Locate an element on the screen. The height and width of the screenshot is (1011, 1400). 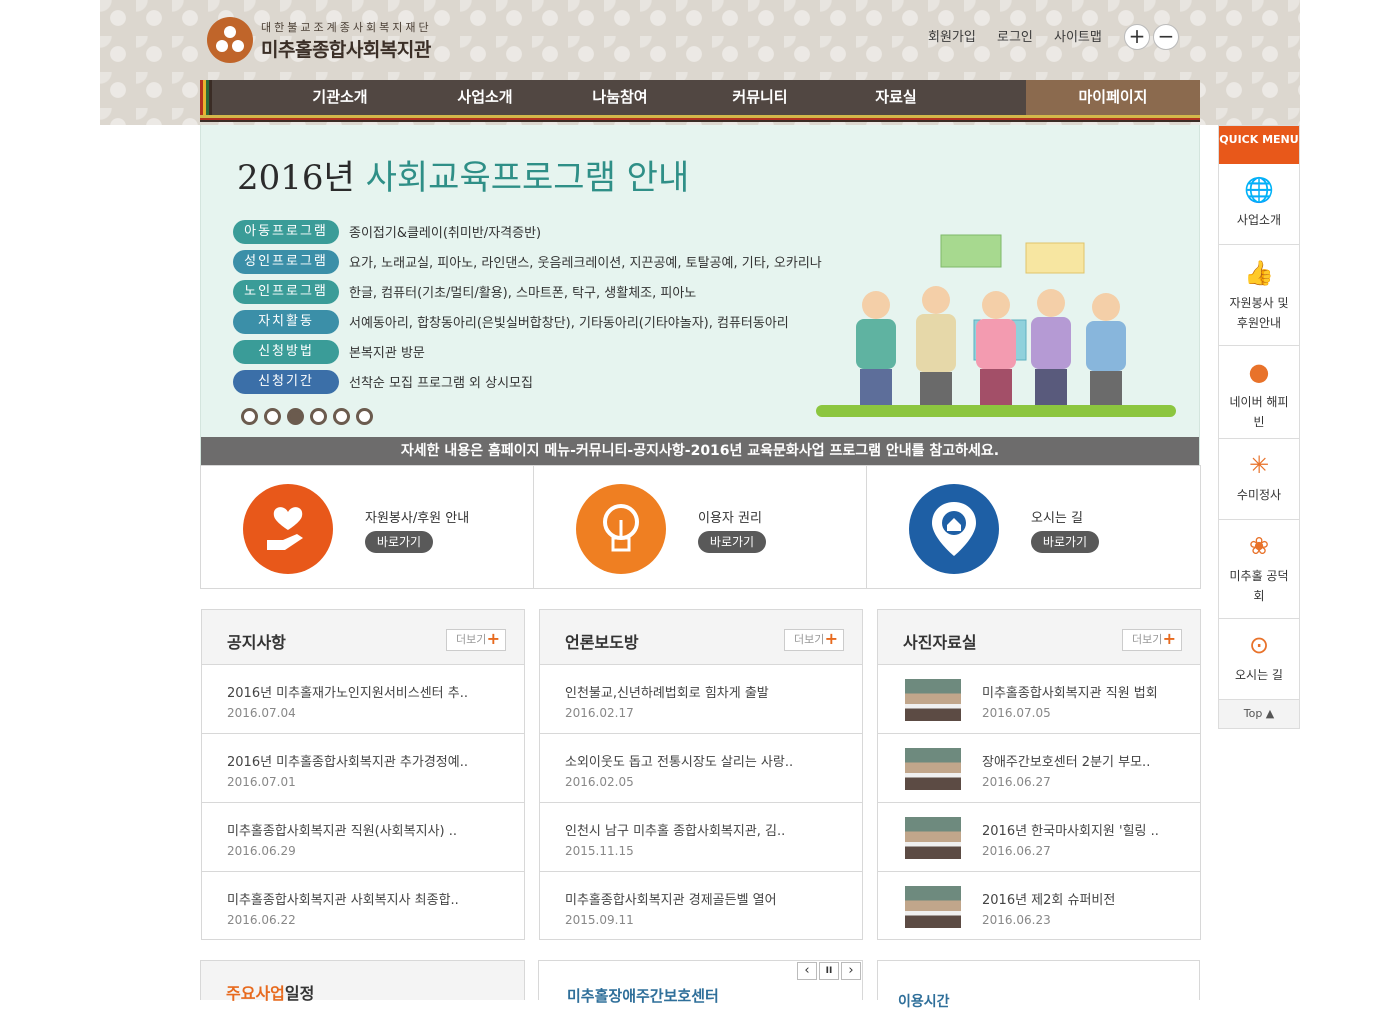
board-title: 공지사항 is located at coordinates (256, 641).